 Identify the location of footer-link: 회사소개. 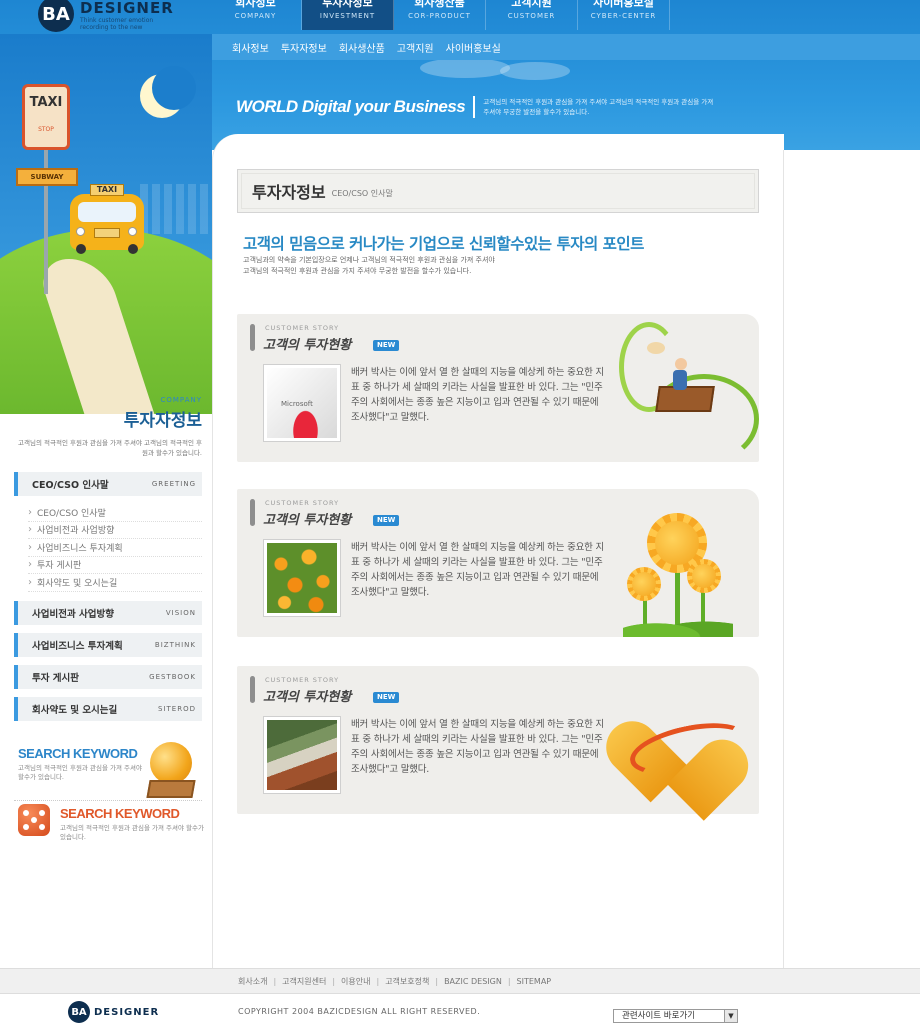
(252, 981).